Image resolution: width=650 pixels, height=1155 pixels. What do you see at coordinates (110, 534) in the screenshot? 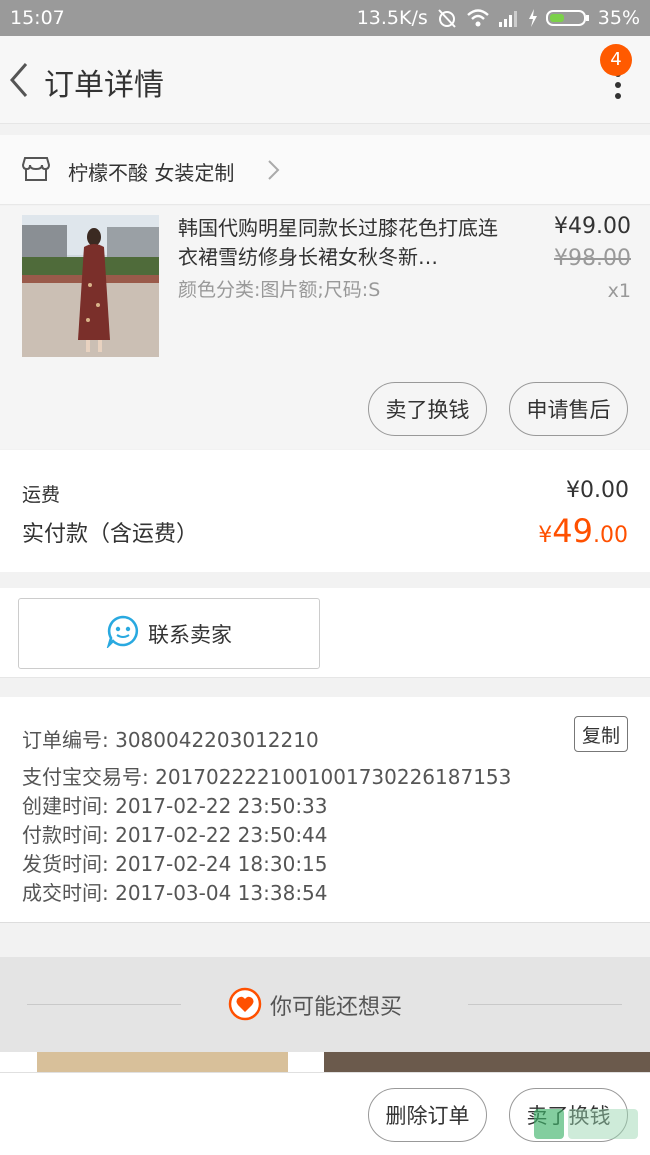
I see `paid-label: 实付款（含运费）` at bounding box center [110, 534].